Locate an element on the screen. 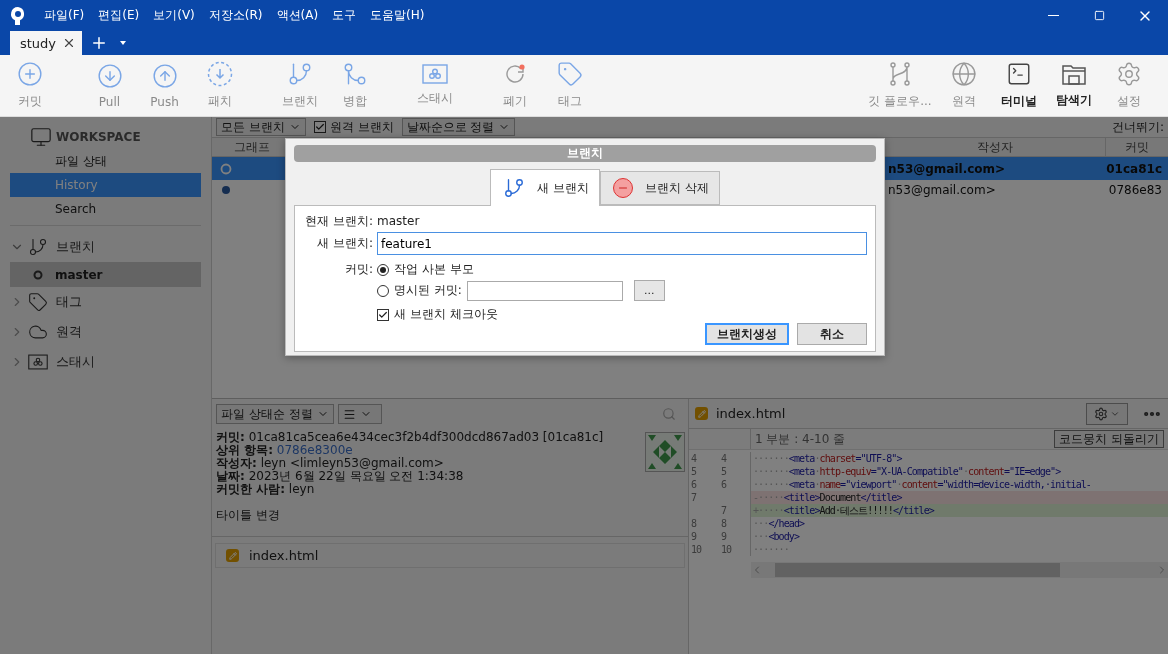 The height and width of the screenshot is (654, 1168). commit-detail-line: 커밋: 01ca81ca5cea6e434cec3f2b4df300dcd867ad03 [01ca81c] is located at coordinates (410, 437).